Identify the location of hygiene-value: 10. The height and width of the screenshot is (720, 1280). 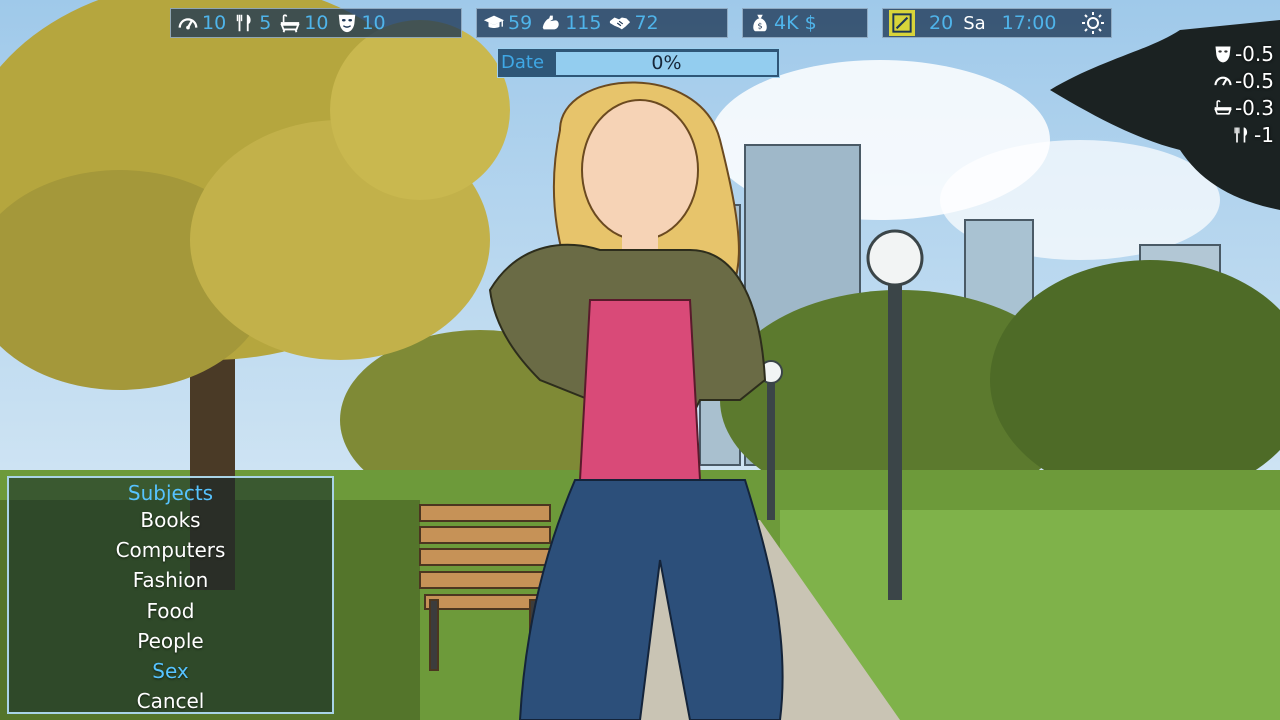
(316, 23).